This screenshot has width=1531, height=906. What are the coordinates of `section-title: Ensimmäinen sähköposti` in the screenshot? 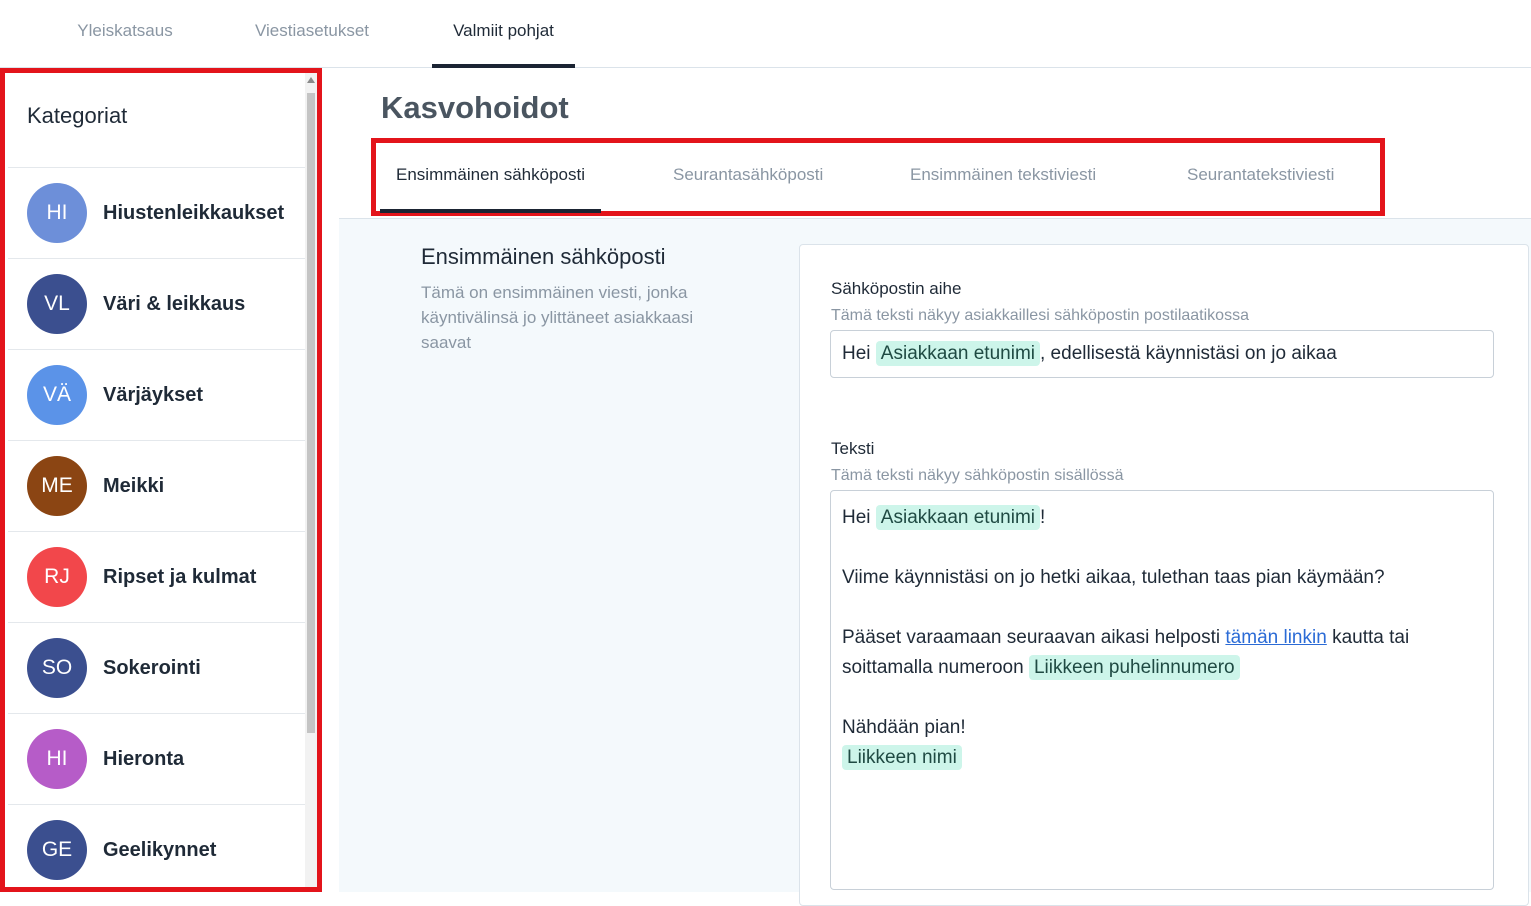 It's located at (543, 256).